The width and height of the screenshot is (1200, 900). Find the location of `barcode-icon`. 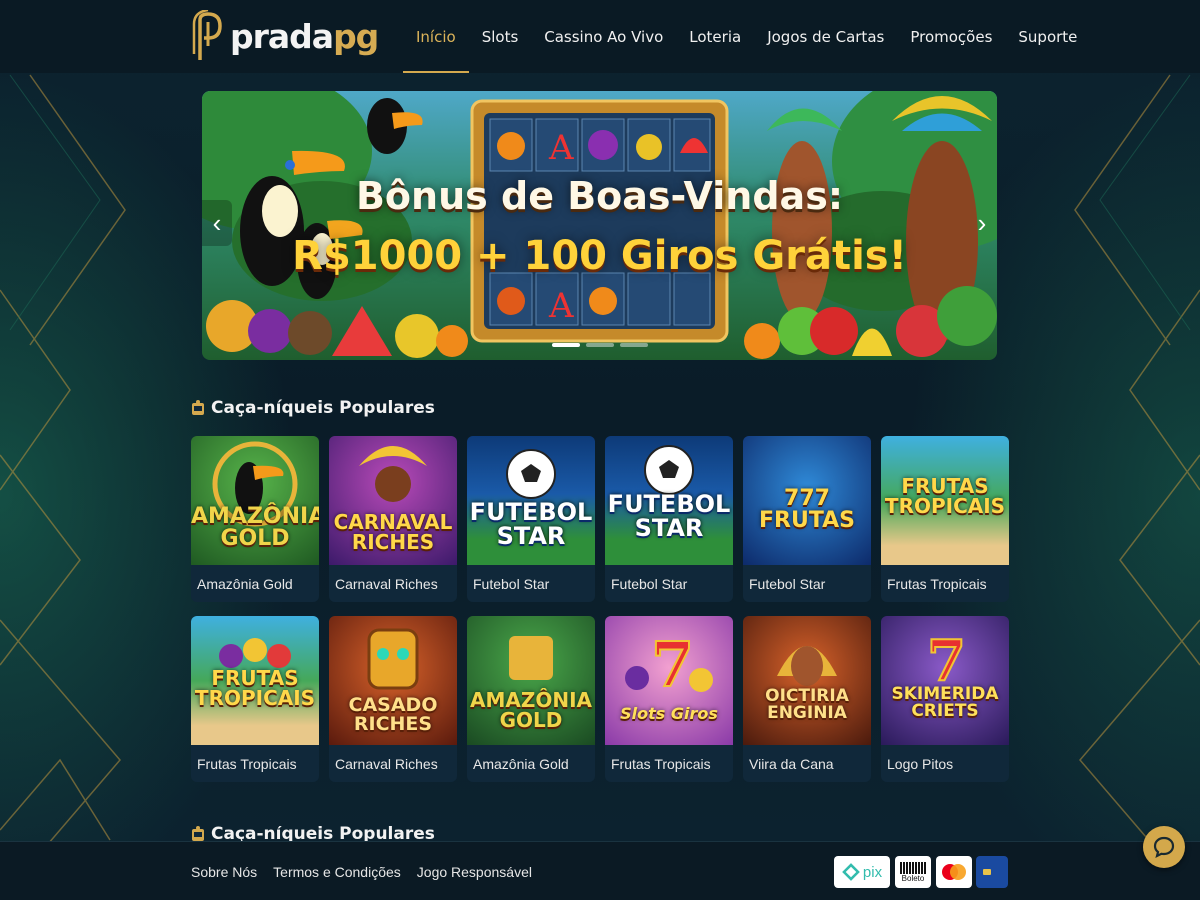

barcode-icon is located at coordinates (913, 867).